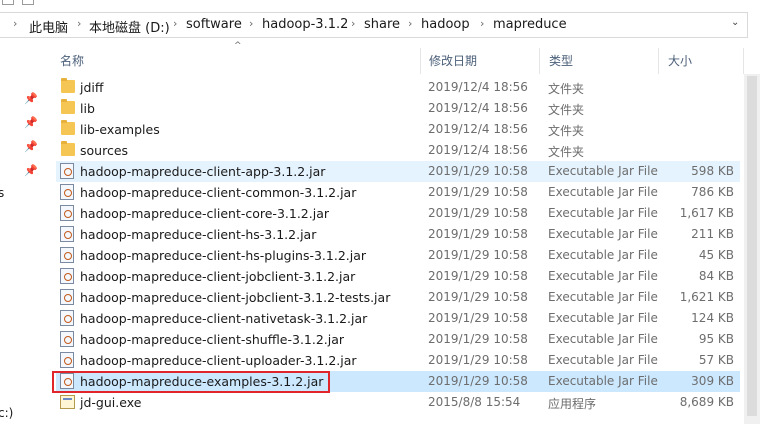  Describe the element at coordinates (398, 150) in the screenshot. I see `file-row: sources 2019/12/4 18:56 文件夹` at that location.